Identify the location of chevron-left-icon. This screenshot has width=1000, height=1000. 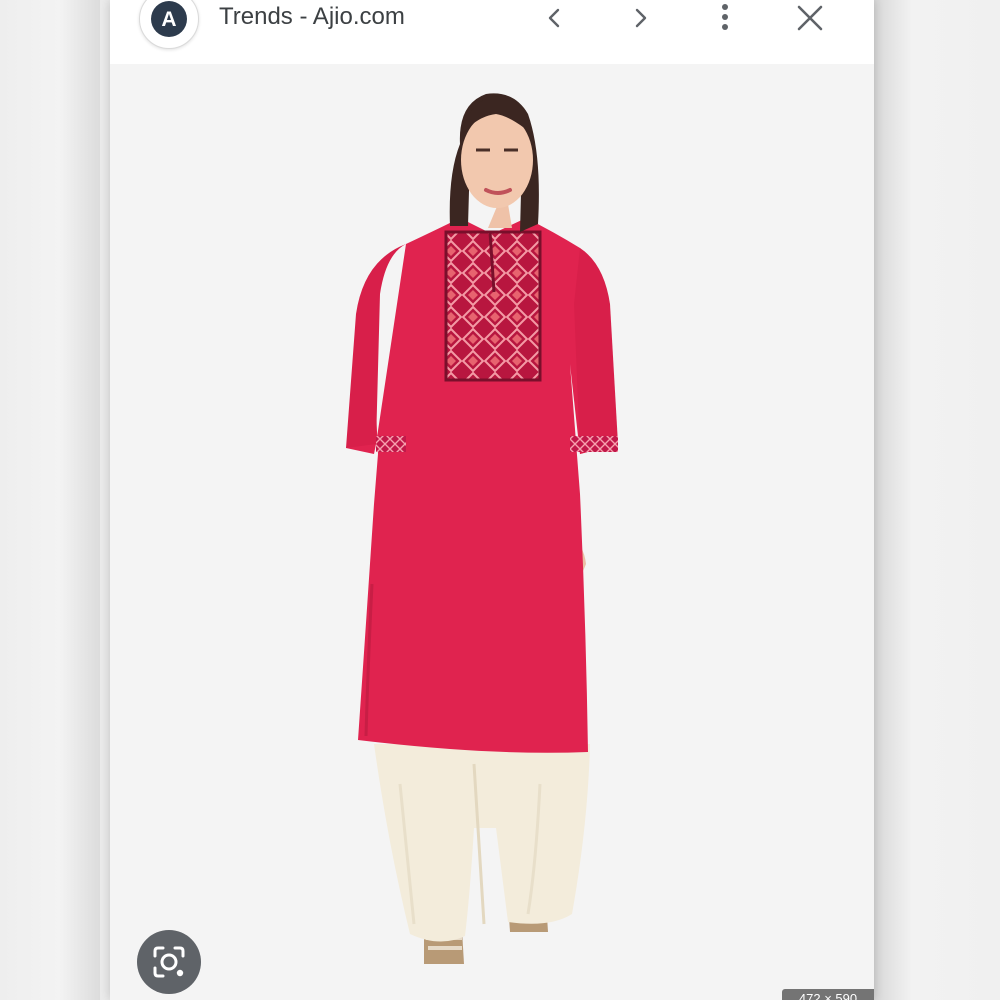
(554, 18).